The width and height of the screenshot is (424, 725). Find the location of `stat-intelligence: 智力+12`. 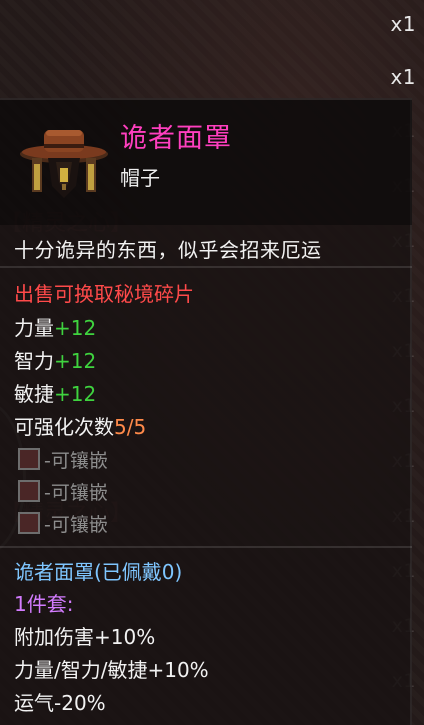

stat-intelligence: 智力+12 is located at coordinates (55, 359).